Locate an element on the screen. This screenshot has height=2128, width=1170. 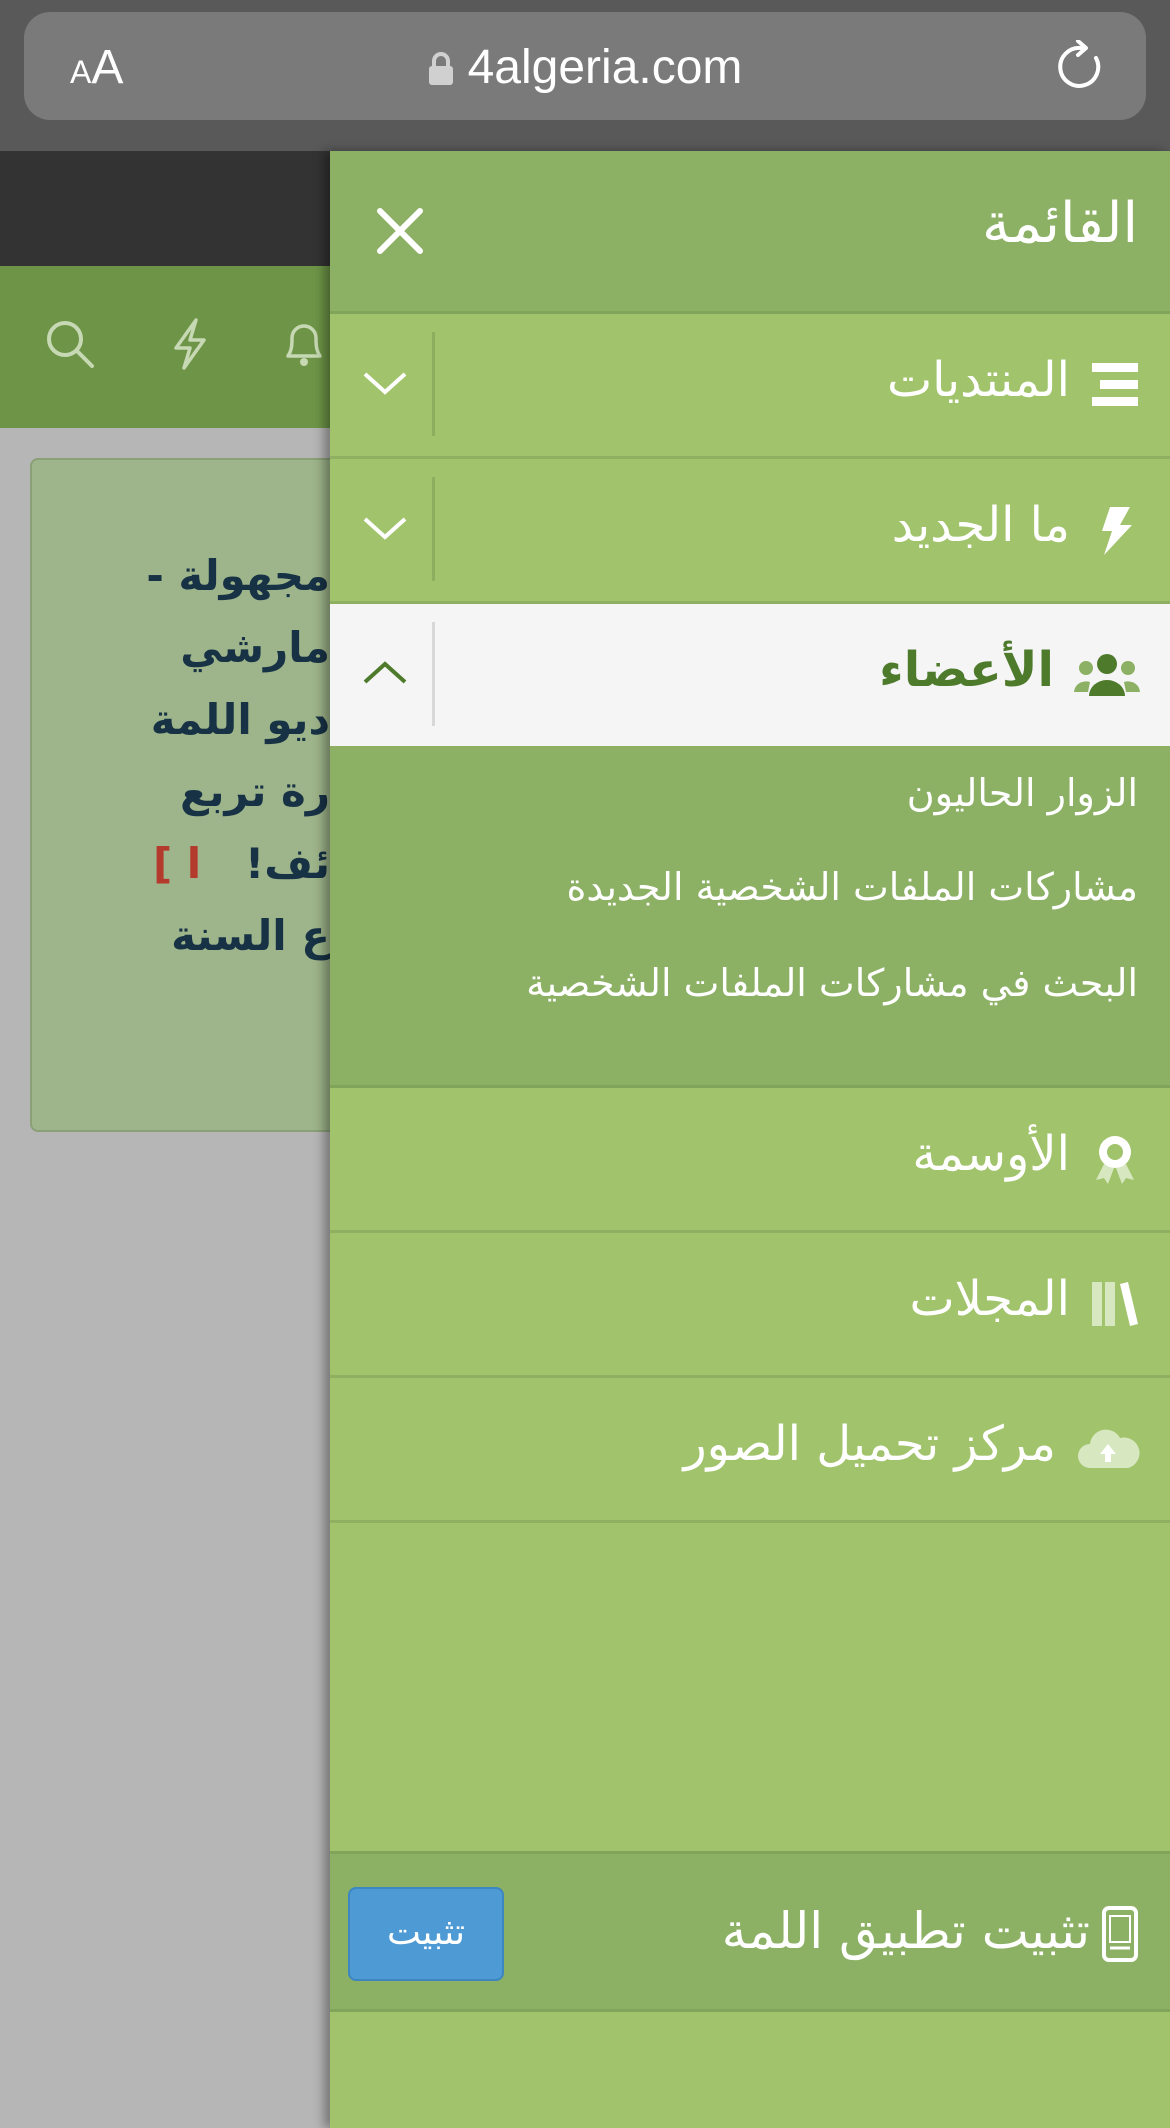
url-display: 4algeria.com is located at coordinates (585, 69).